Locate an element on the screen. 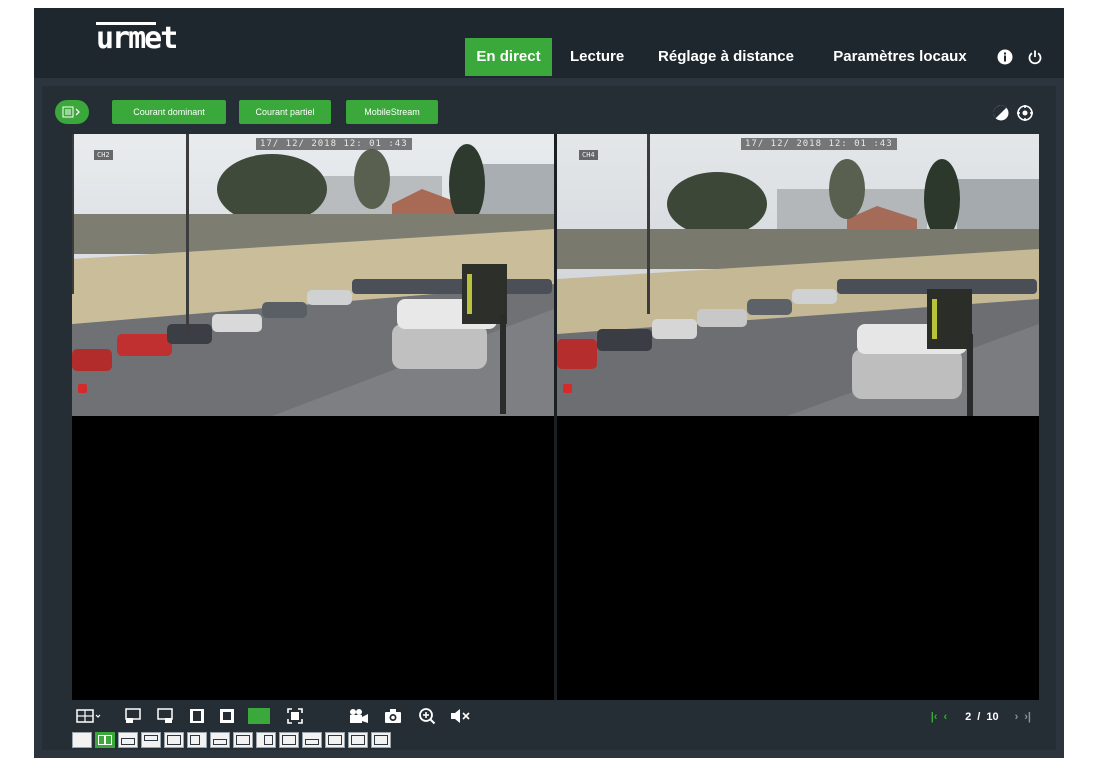 This screenshot has width=1101, height=762. layout-13-icon is located at coordinates (220, 740).